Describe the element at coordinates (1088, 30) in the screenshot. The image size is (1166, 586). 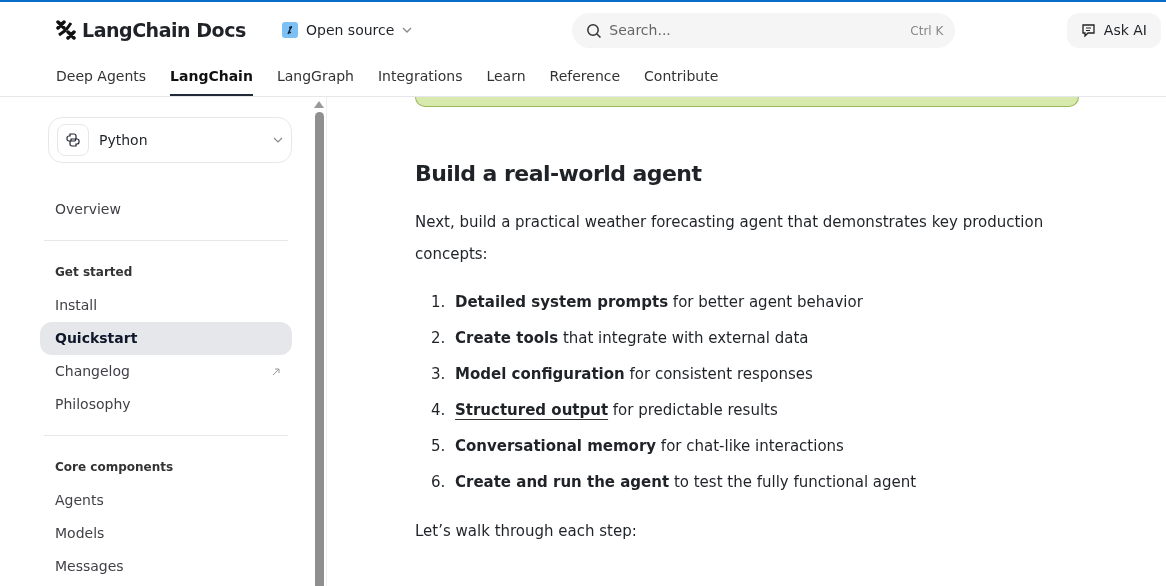
I see `chat-icon` at that location.